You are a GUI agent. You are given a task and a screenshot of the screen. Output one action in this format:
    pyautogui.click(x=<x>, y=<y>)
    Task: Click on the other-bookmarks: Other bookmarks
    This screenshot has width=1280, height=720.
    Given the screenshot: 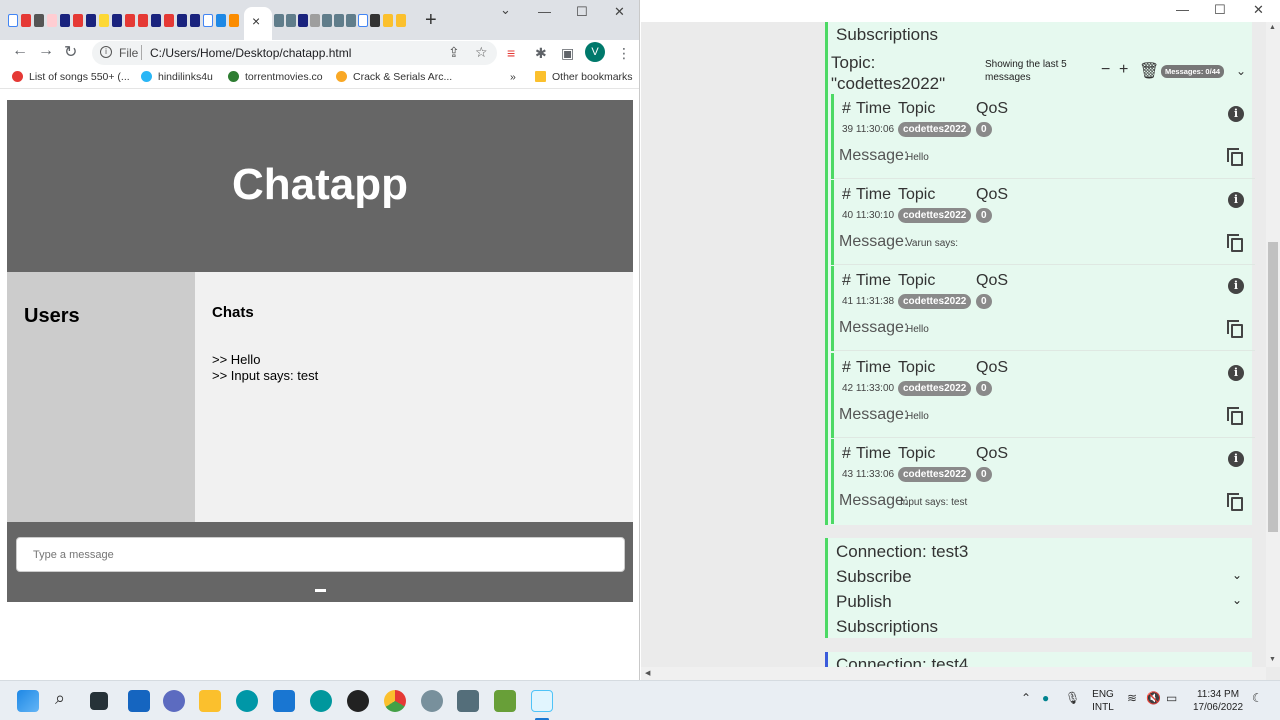 What is the action you would take?
    pyautogui.click(x=584, y=77)
    